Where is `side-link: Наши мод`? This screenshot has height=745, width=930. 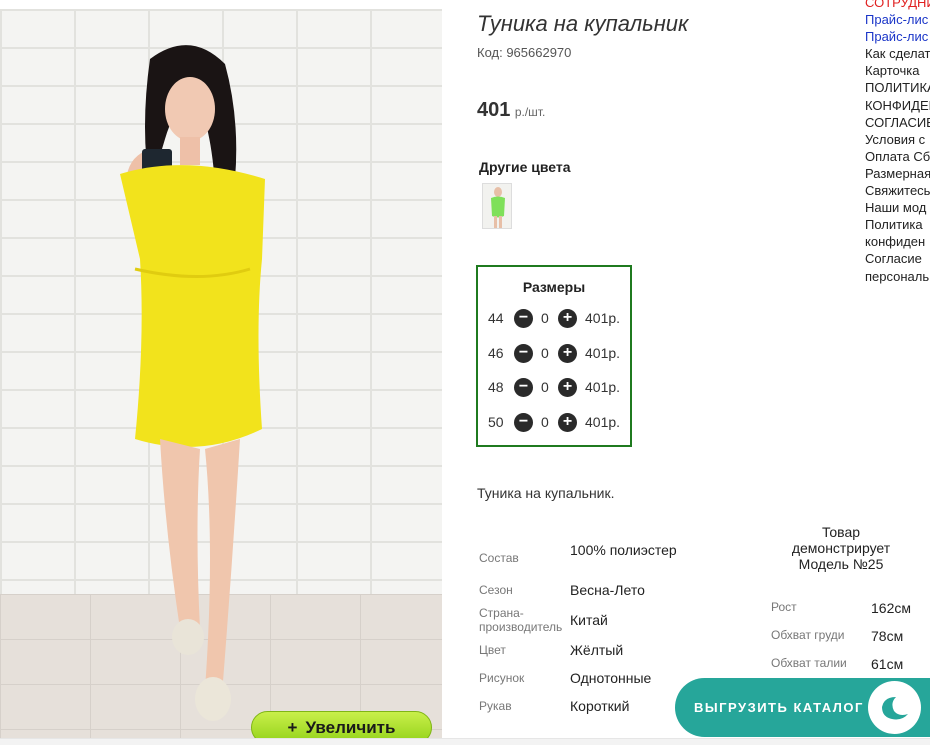 side-link: Наши мод is located at coordinates (897, 207).